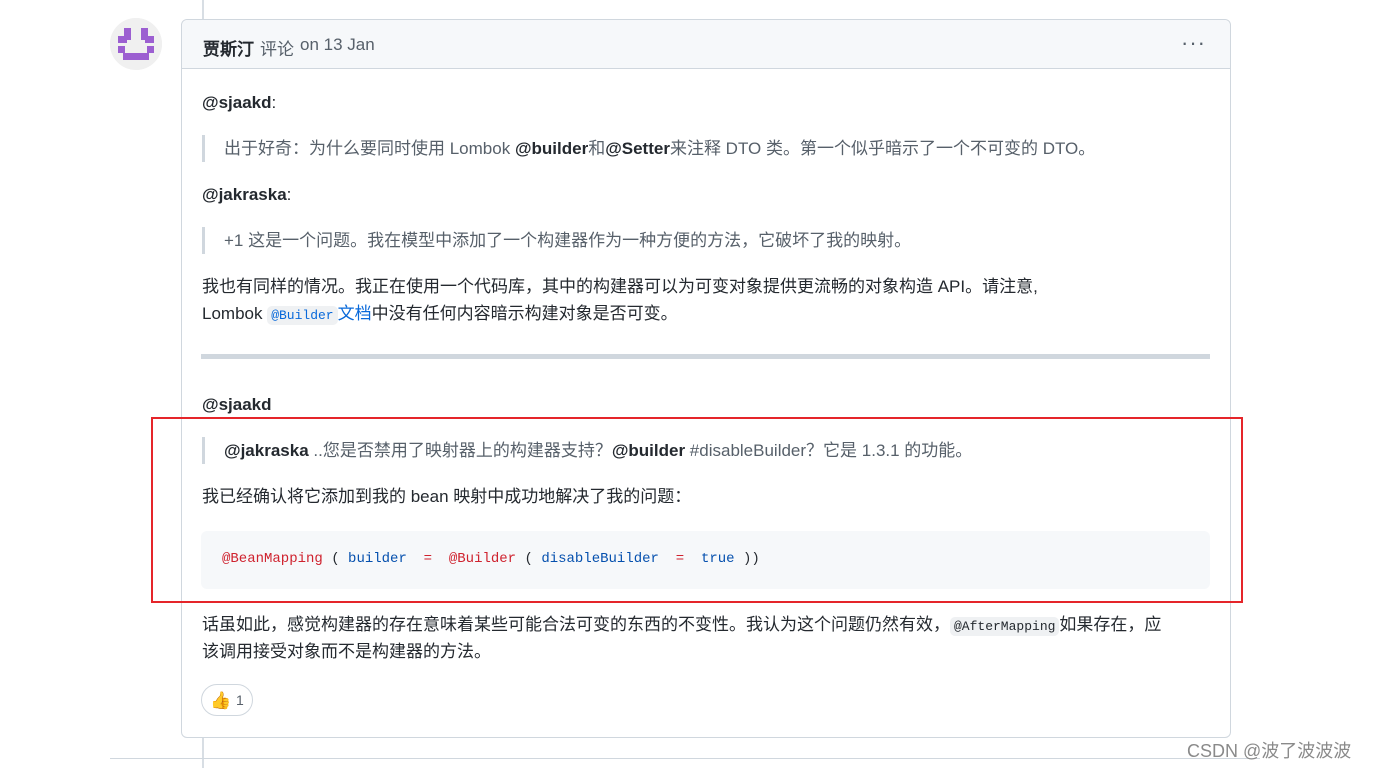 The height and width of the screenshot is (768, 1374). I want to click on identicon-icon, so click(136, 44).